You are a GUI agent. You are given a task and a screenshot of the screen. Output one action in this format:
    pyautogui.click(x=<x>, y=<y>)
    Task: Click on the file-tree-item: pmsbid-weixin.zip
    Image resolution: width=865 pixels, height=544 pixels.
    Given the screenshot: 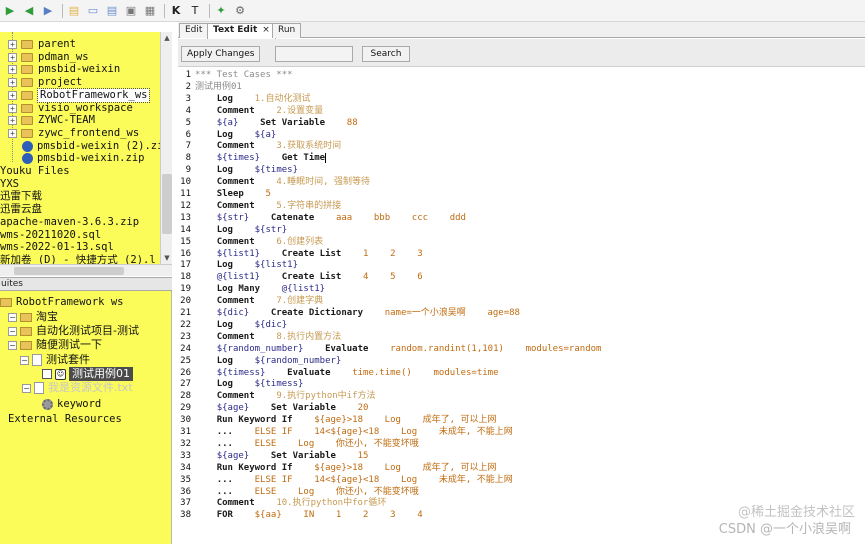 What is the action you would take?
    pyautogui.click(x=83, y=158)
    